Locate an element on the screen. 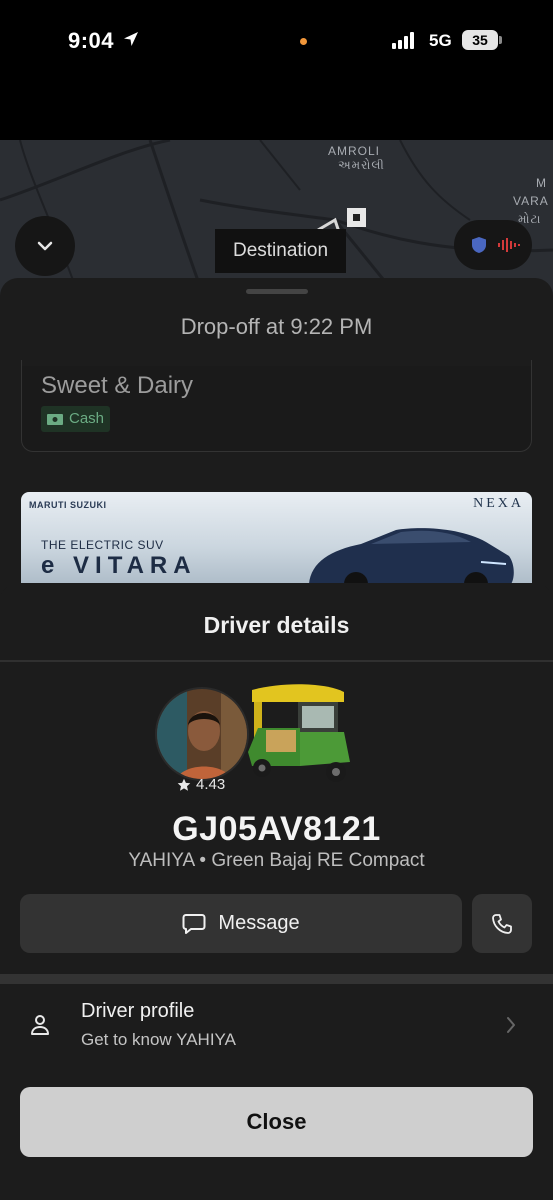 The width and height of the screenshot is (553, 1200). map-roads is located at coordinates (276, 220).